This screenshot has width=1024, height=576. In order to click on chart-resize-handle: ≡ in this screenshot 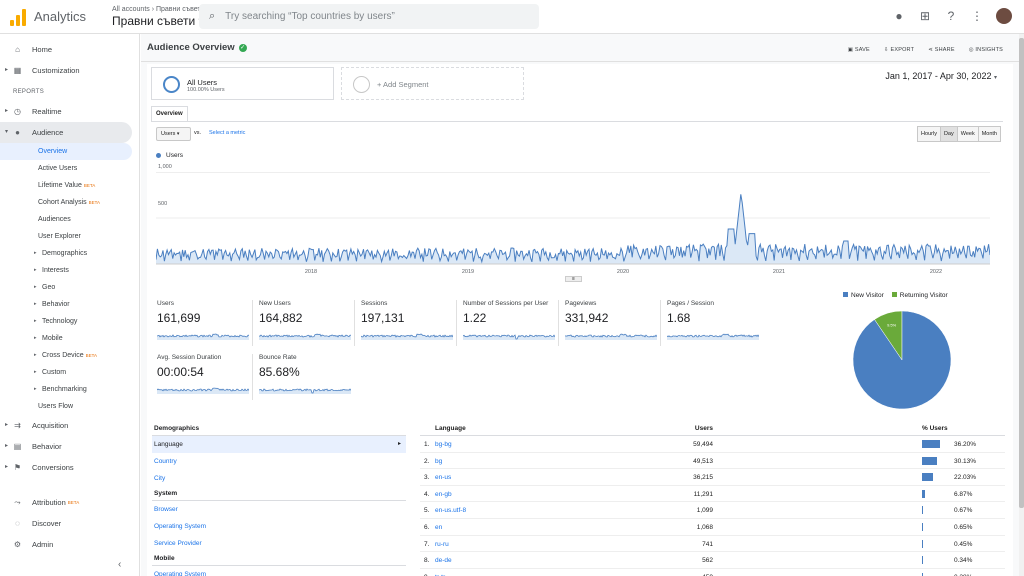, I will do `click(573, 279)`.